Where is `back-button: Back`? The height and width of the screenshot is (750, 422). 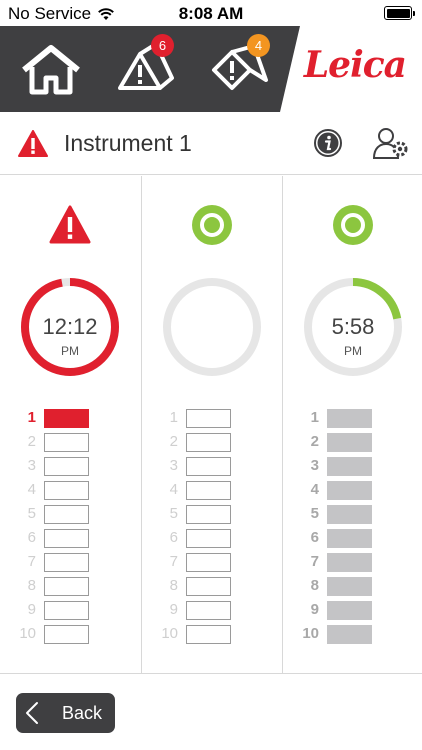
back-button: Back is located at coordinates (65, 713).